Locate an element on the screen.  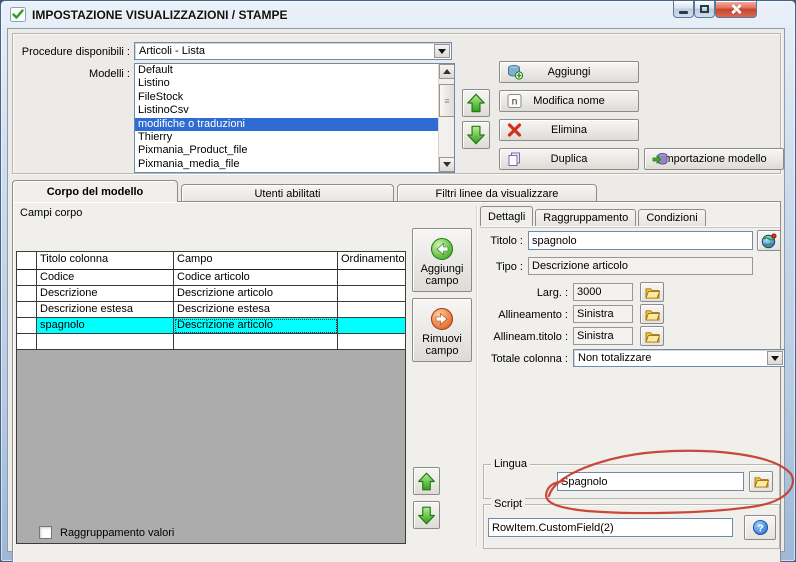
duplicate-model-label: Duplica is located at coordinates (569, 159).